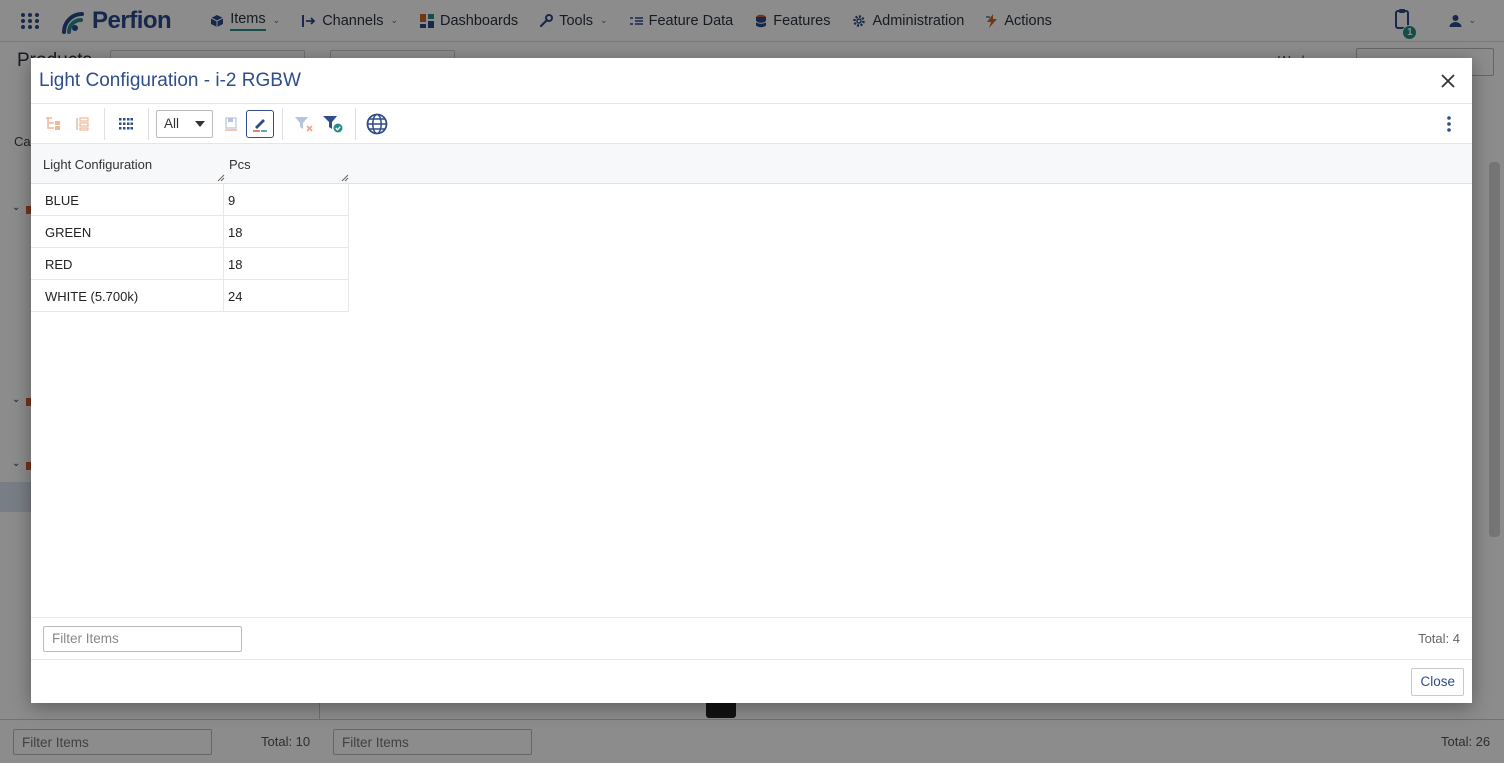 This screenshot has width=1504, height=763. What do you see at coordinates (82, 124) in the screenshot?
I see `collapse-tree-icon` at bounding box center [82, 124].